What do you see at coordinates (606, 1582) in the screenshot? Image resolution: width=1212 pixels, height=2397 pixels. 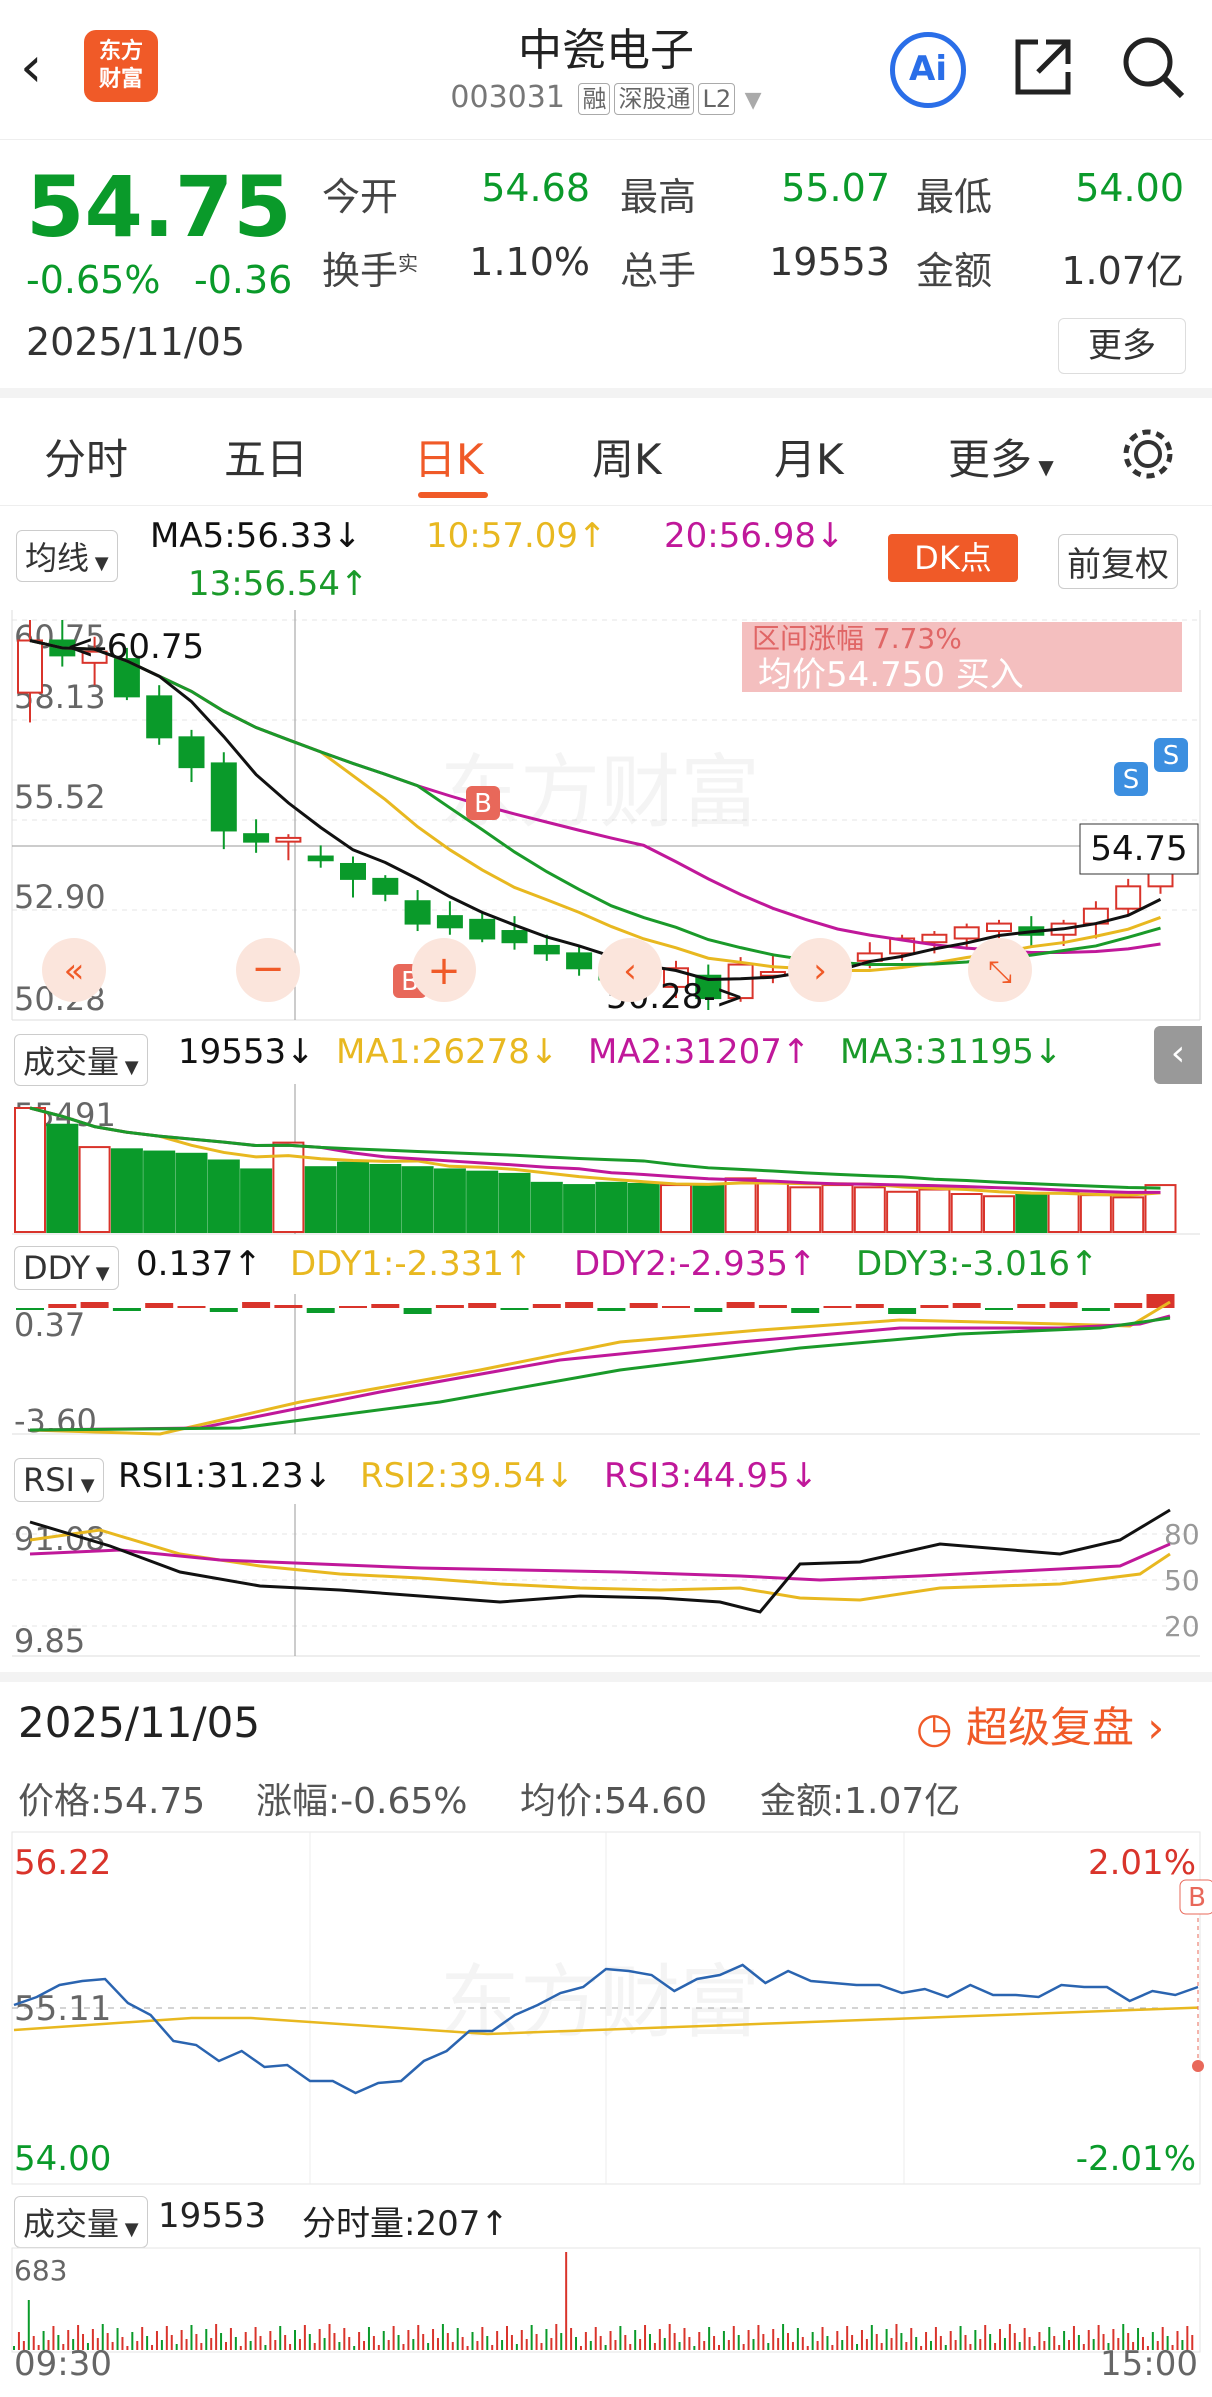 I see `rsi-chart: 91.08 9.85 80 50 20` at bounding box center [606, 1582].